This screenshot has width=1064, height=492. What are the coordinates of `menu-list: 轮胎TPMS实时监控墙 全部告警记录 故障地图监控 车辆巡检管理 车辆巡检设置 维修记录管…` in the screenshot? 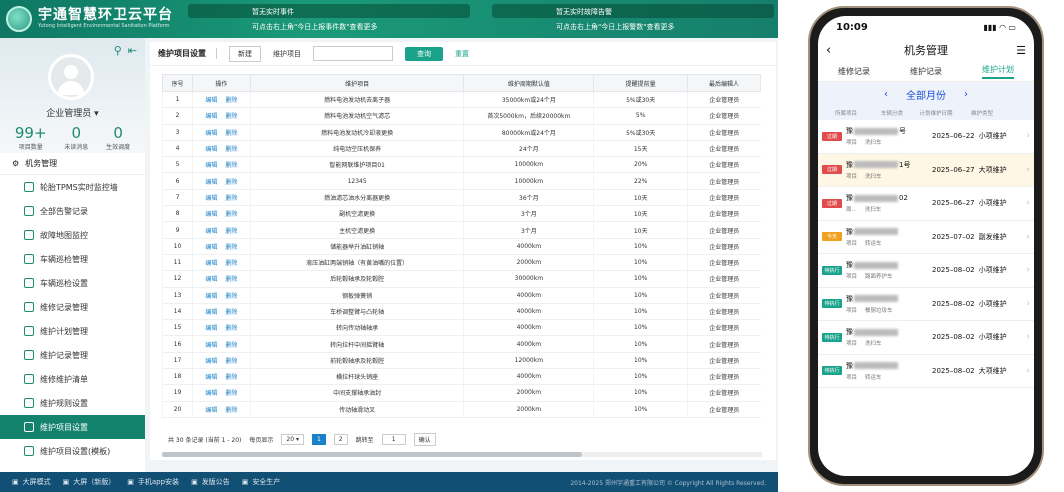 It's located at (72, 319).